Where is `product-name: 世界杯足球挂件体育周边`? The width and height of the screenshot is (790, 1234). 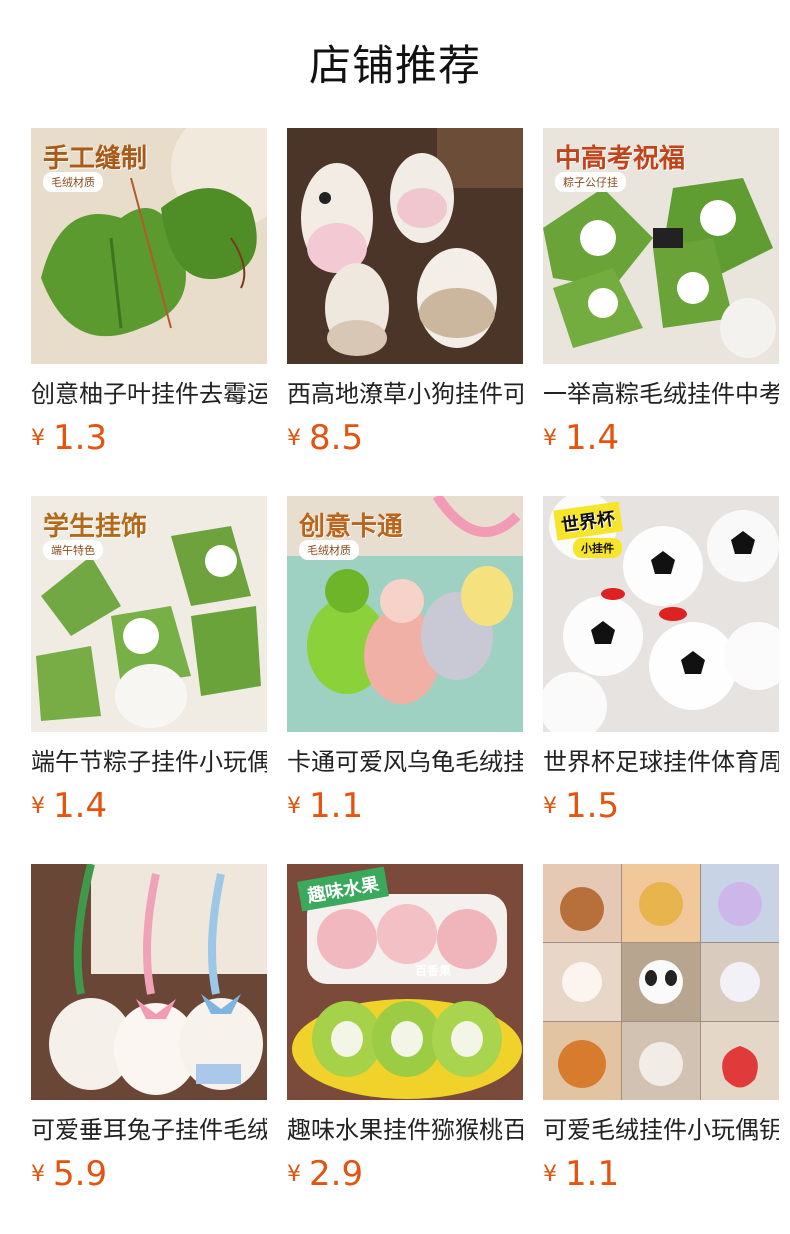
product-name: 世界杯足球挂件体育周边 is located at coordinates (661, 762).